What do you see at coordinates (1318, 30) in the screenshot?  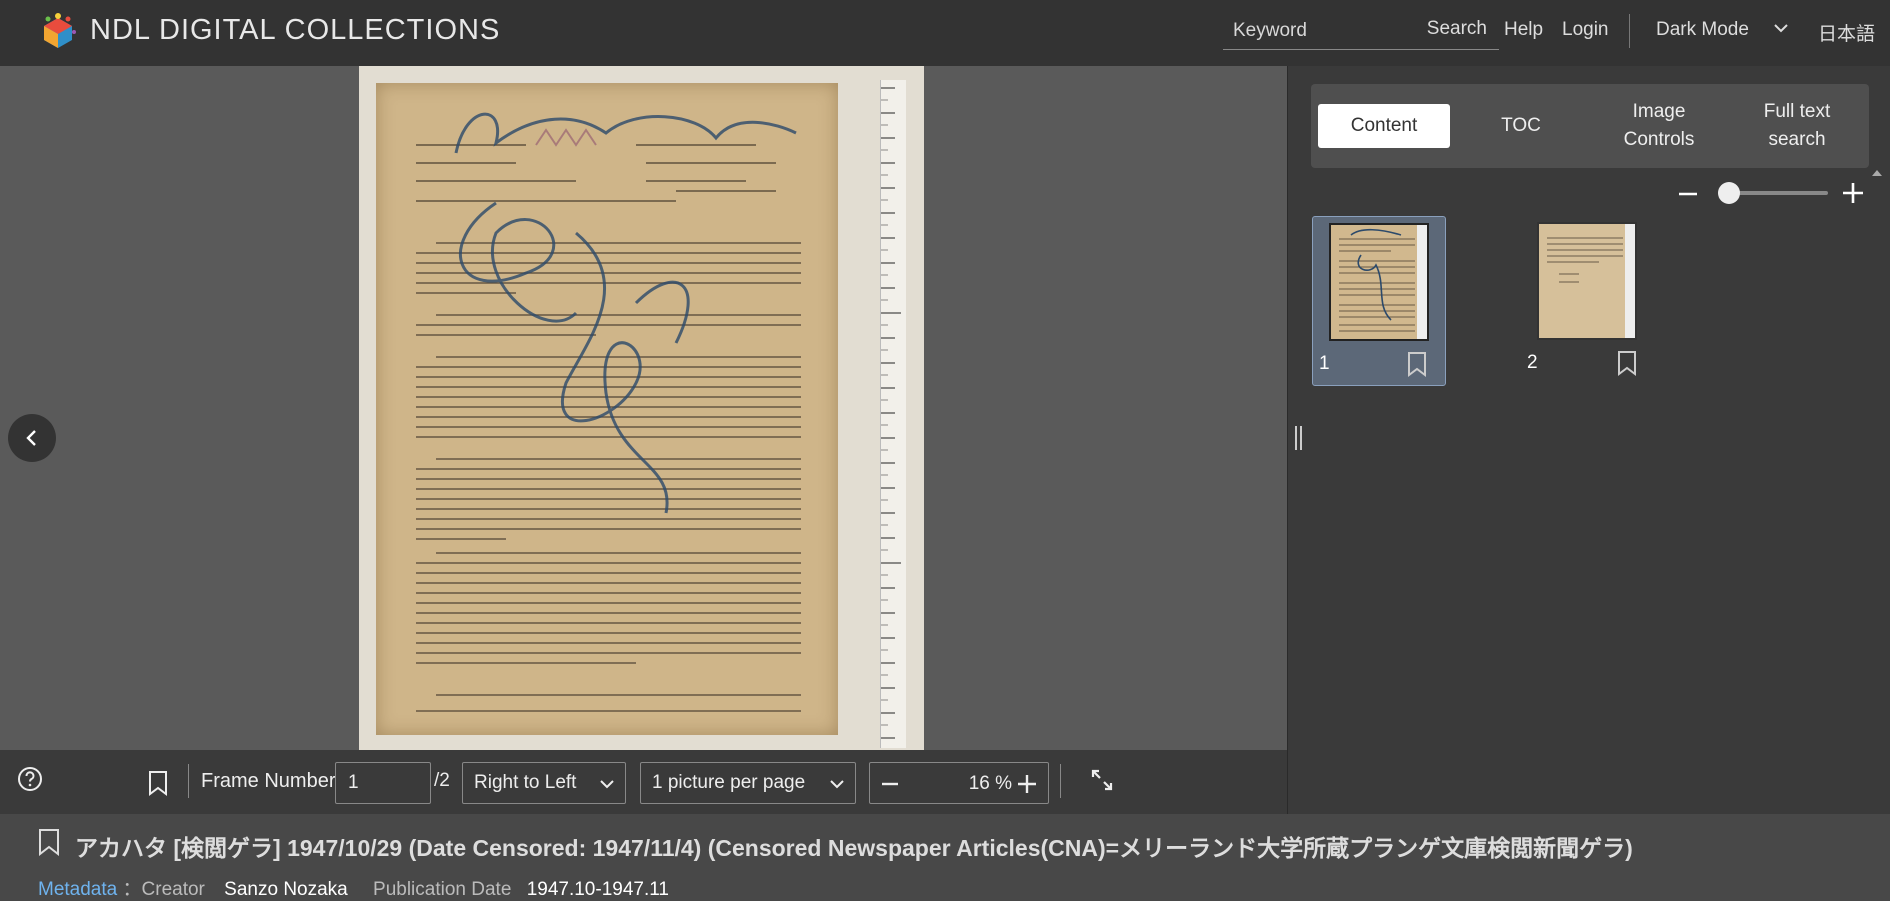 I see `search-input` at bounding box center [1318, 30].